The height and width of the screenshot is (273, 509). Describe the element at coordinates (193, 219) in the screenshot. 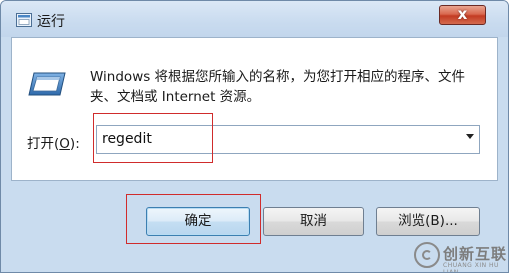

I see `highlight-box-ok` at that location.